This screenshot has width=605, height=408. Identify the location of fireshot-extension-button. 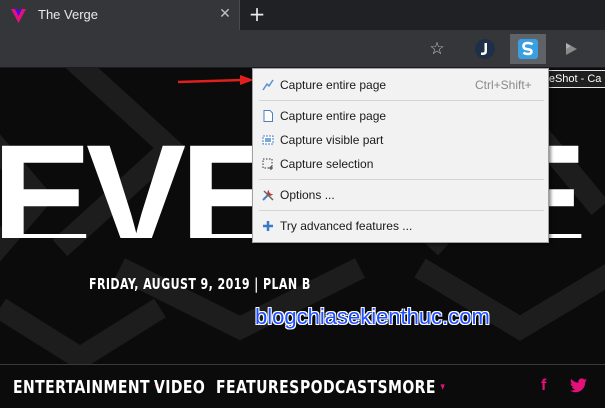
(528, 49).